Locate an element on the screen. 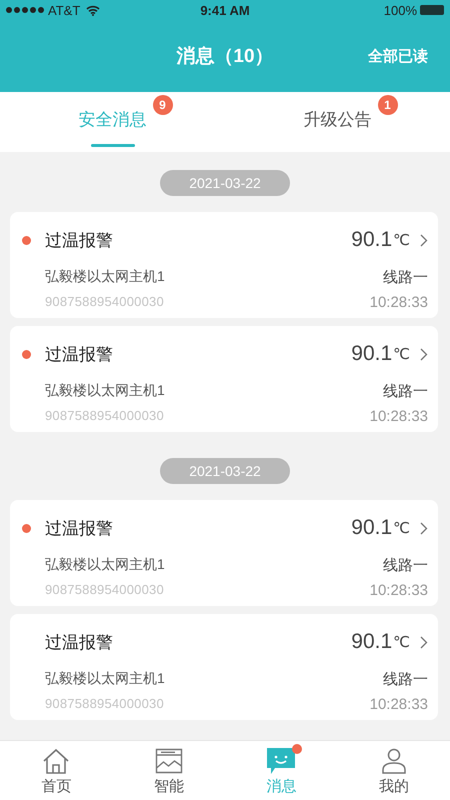 The width and height of the screenshot is (450, 800). smiley-message-icon is located at coordinates (281, 761).